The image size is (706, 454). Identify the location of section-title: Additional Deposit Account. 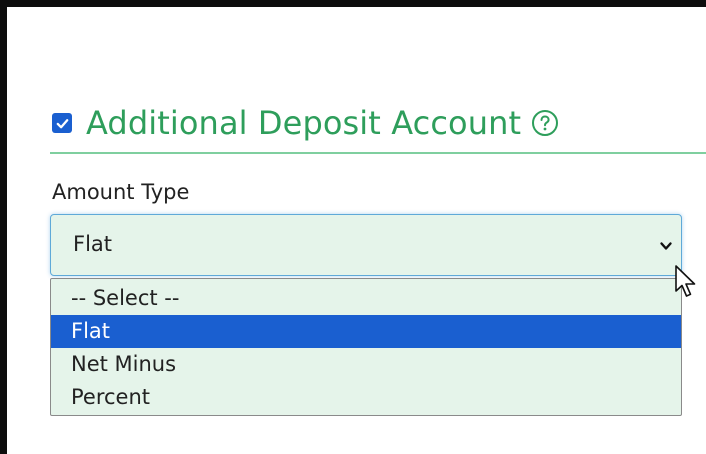
(304, 123).